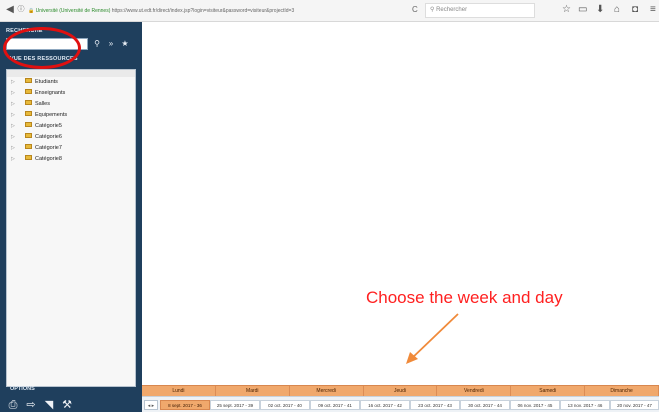 This screenshot has width=659, height=412. Describe the element at coordinates (151, 405) in the screenshot. I see `week-nav-arrows: ◂ ▸` at that location.